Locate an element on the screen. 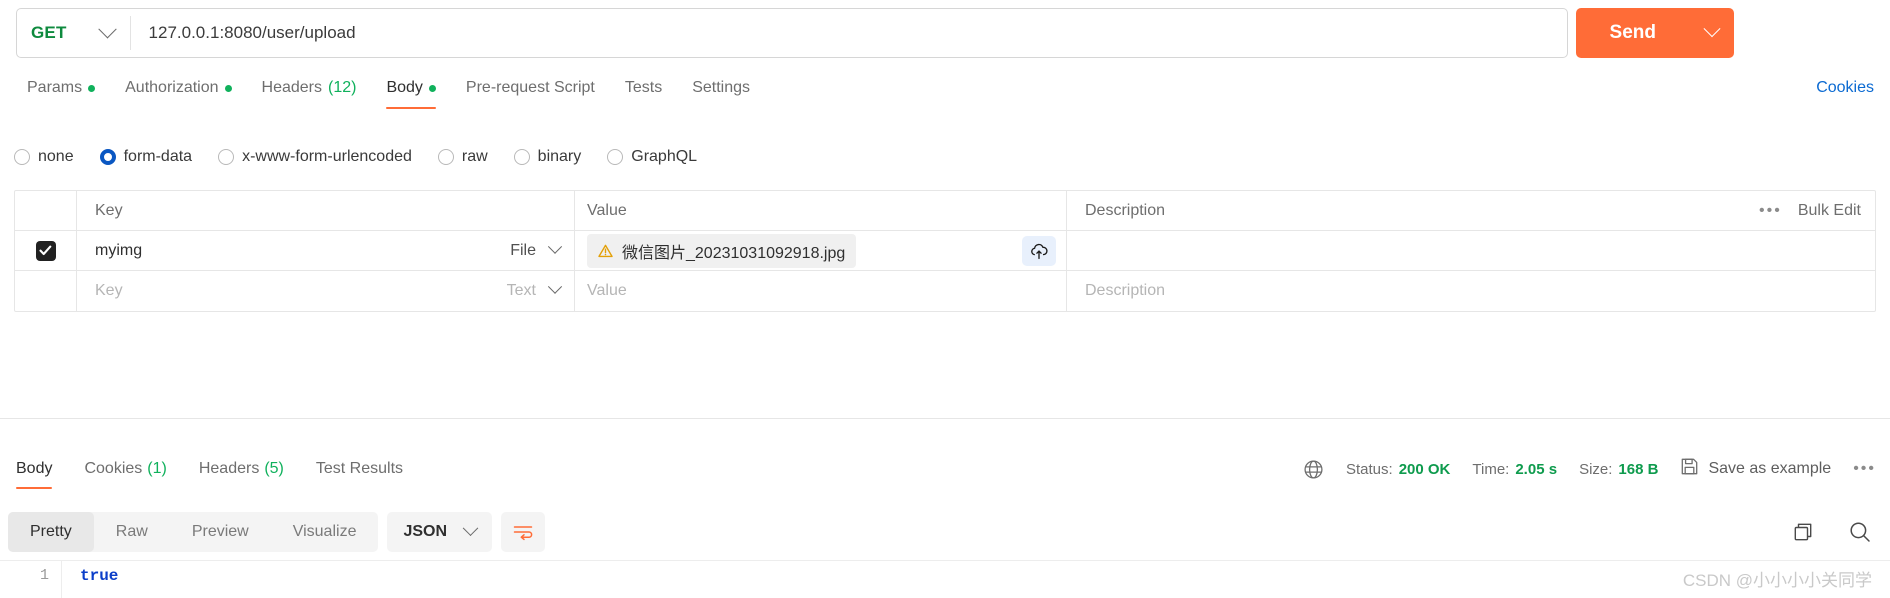 This screenshot has height=598, width=1890. radio-raw: raw is located at coordinates (462, 157).